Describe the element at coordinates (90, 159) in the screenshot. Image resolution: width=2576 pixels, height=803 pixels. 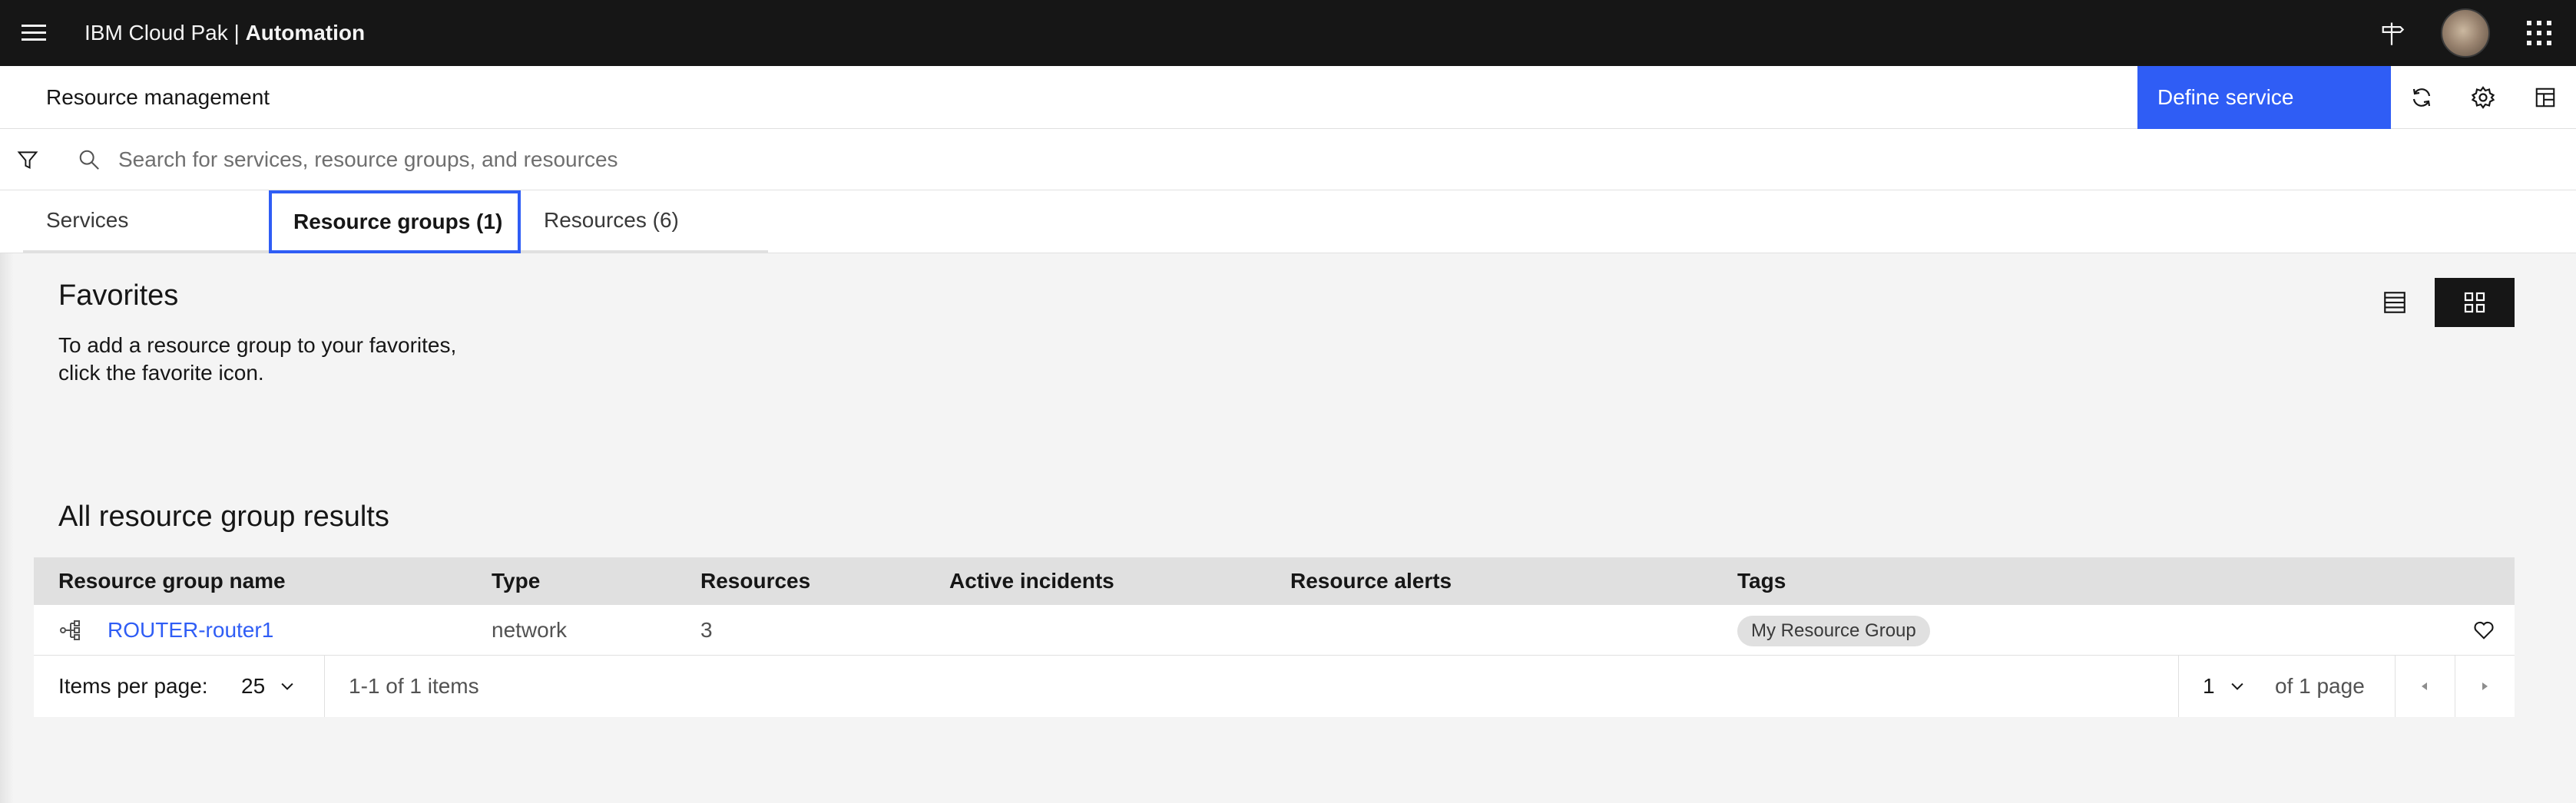
I see `search-icon` at that location.